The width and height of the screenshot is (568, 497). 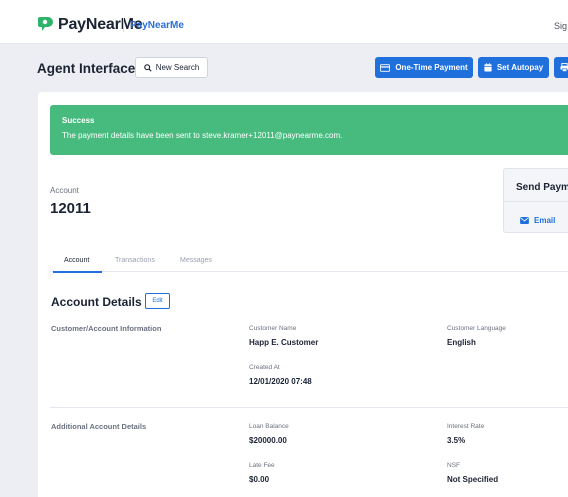 What do you see at coordinates (147, 67) in the screenshot?
I see `search-icon` at bounding box center [147, 67].